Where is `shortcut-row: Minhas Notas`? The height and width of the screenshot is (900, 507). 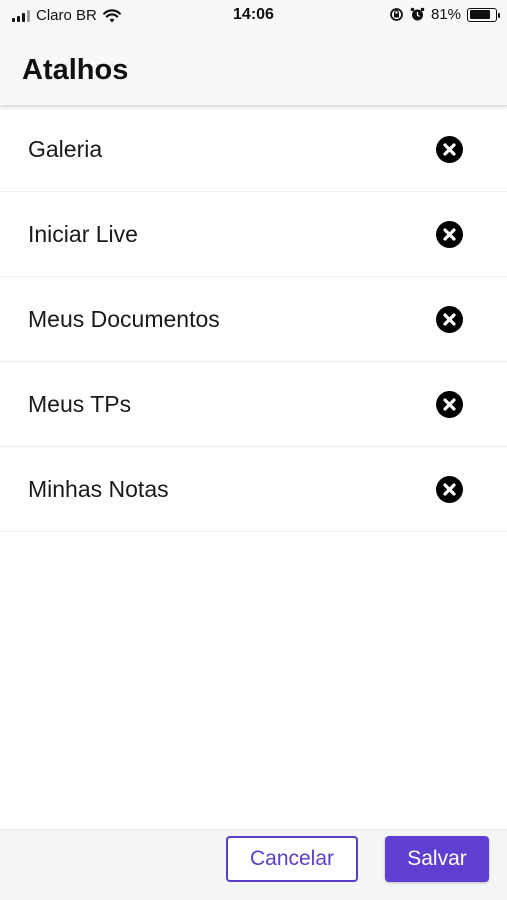
shortcut-row: Minhas Notas is located at coordinates (253, 489).